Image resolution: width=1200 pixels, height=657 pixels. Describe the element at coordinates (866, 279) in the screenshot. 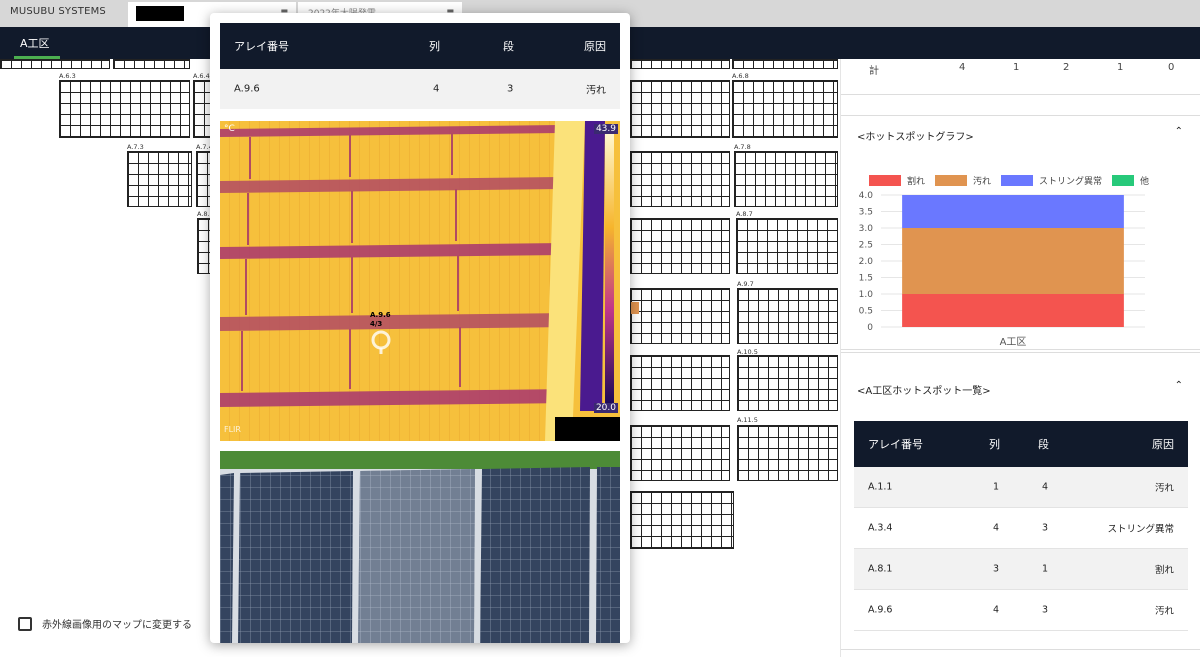

I see `y-tick-label: 1.5` at that location.